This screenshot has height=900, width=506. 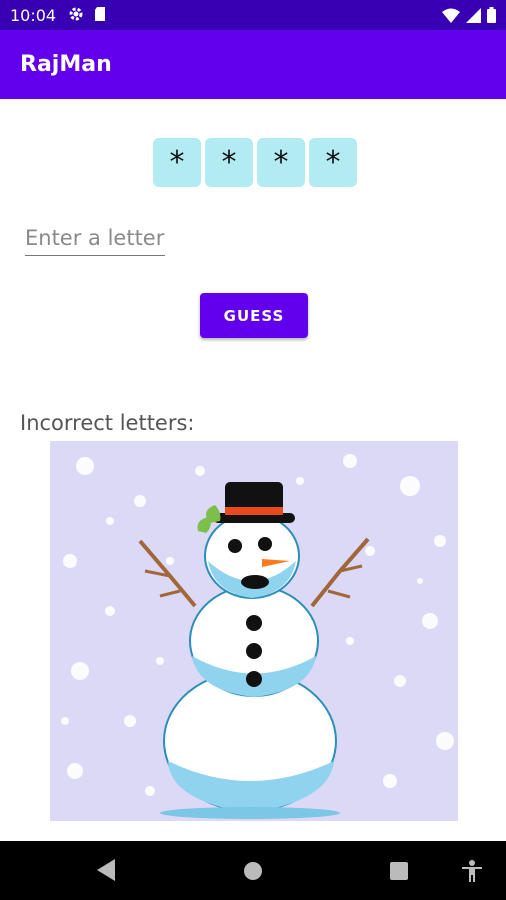 What do you see at coordinates (254, 315) in the screenshot?
I see `guess-button: GUESS` at bounding box center [254, 315].